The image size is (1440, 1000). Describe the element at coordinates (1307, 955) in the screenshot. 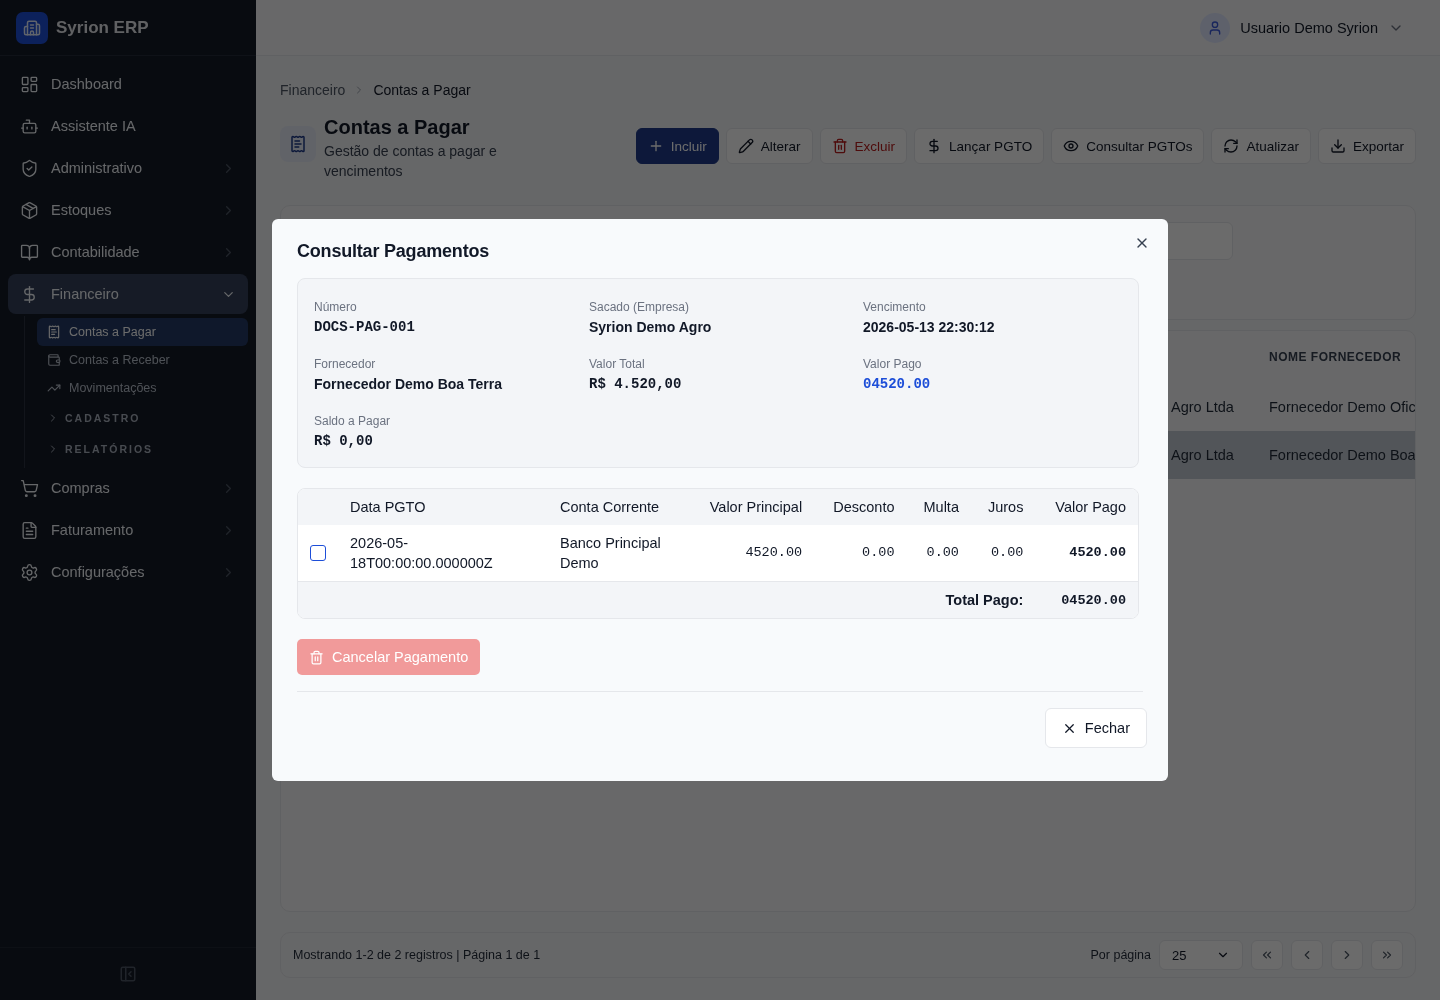

I see `previous-page-button` at that location.